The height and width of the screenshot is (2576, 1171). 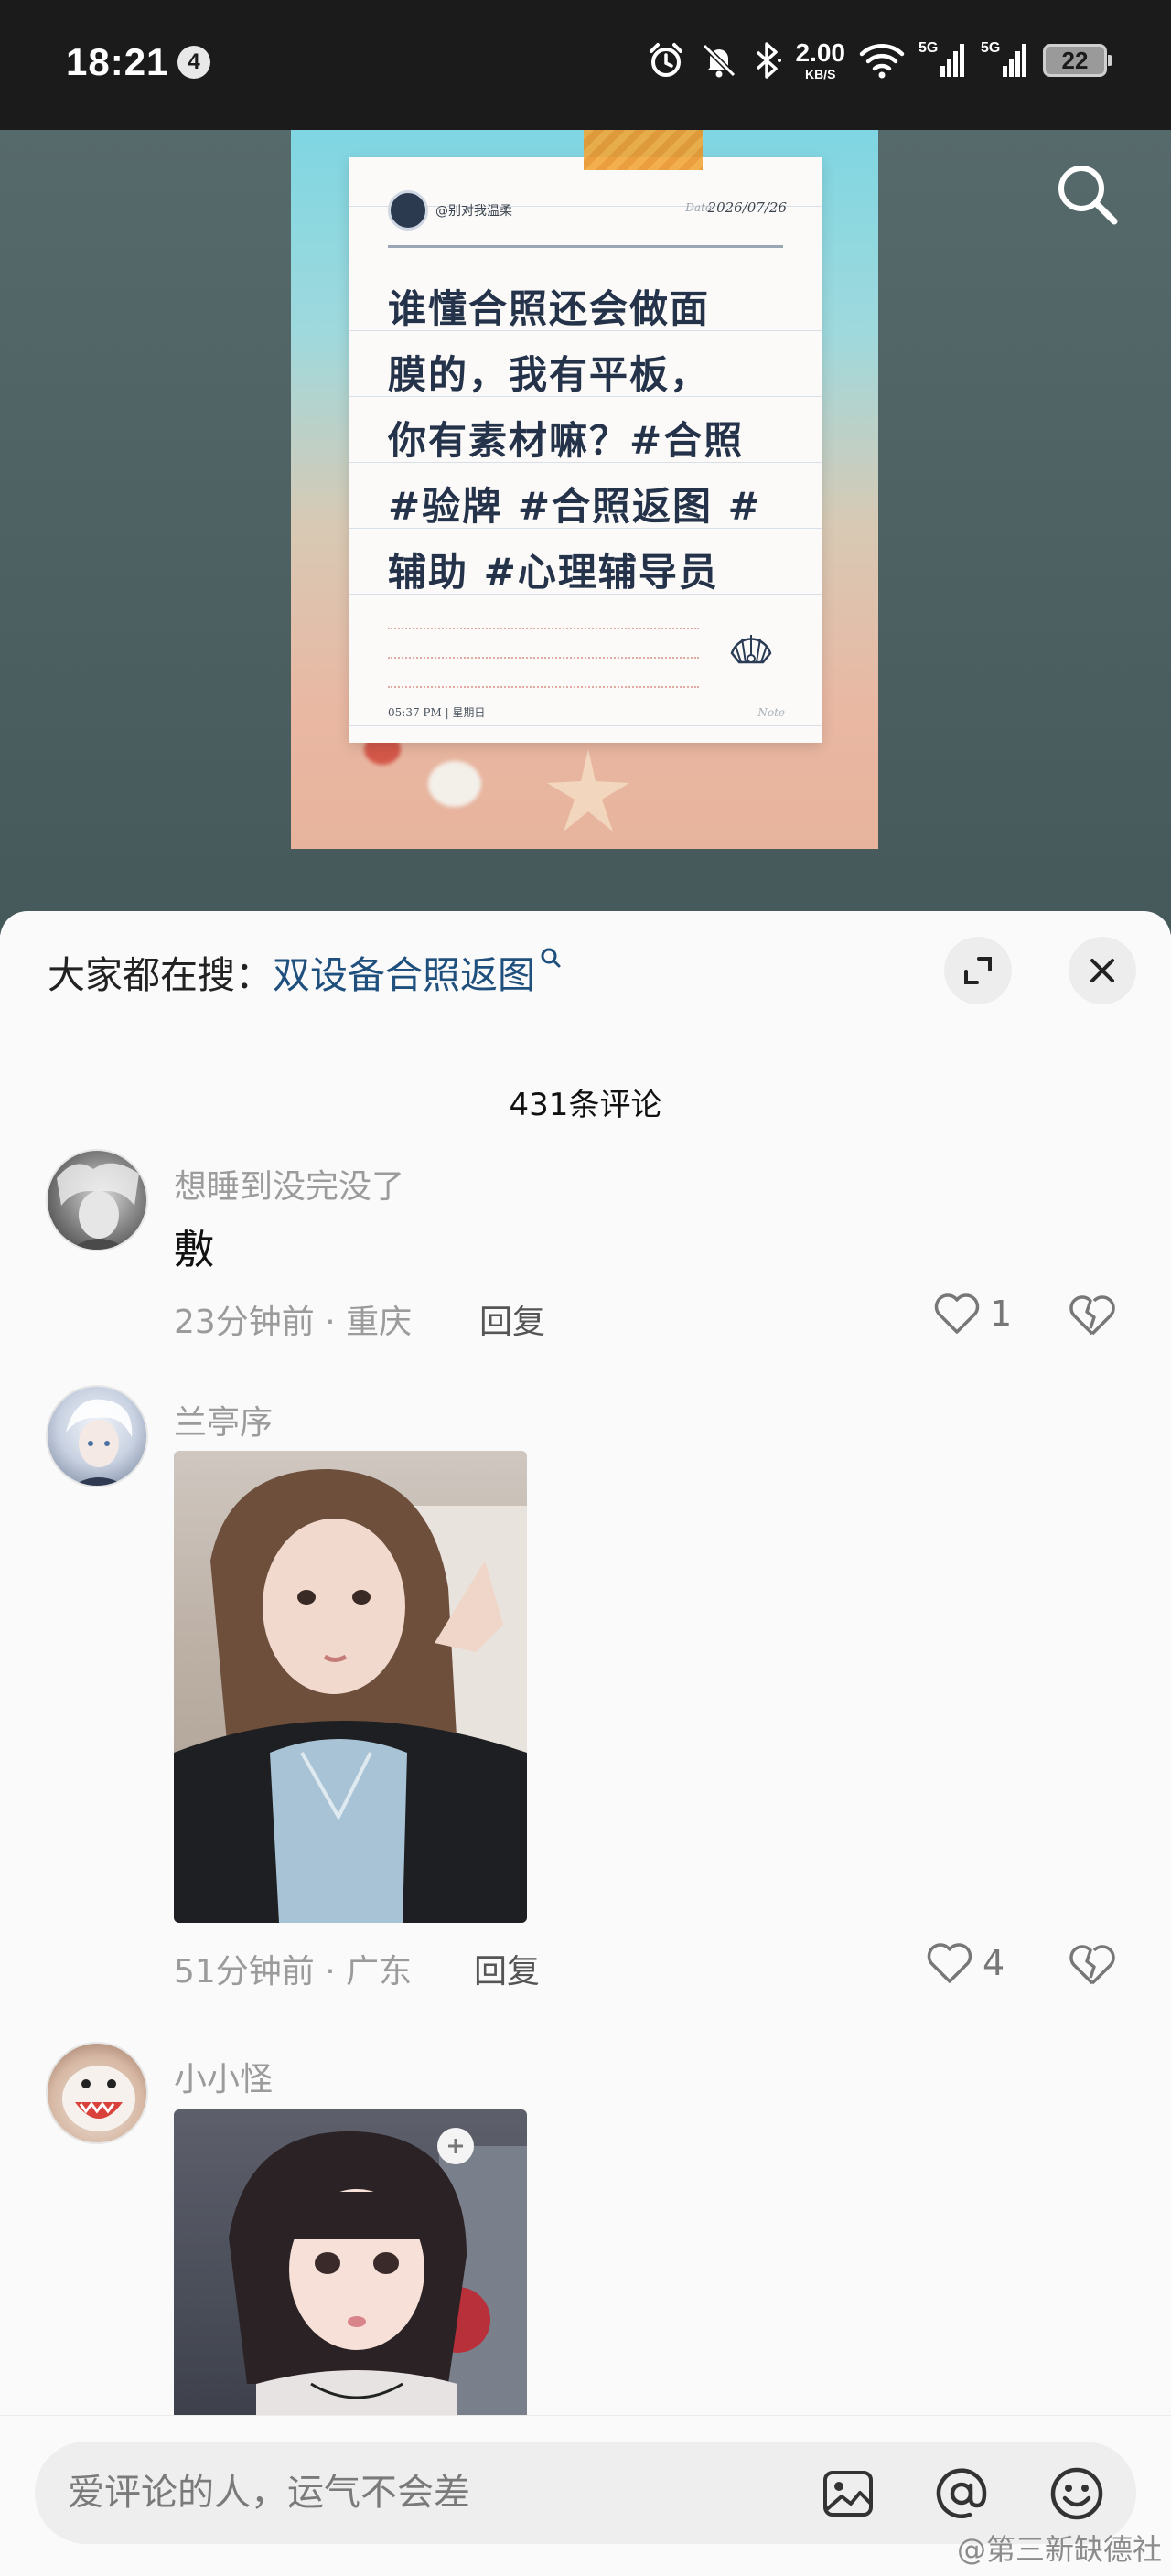 What do you see at coordinates (1001, 1314) in the screenshot?
I see `like-count: 1` at bounding box center [1001, 1314].